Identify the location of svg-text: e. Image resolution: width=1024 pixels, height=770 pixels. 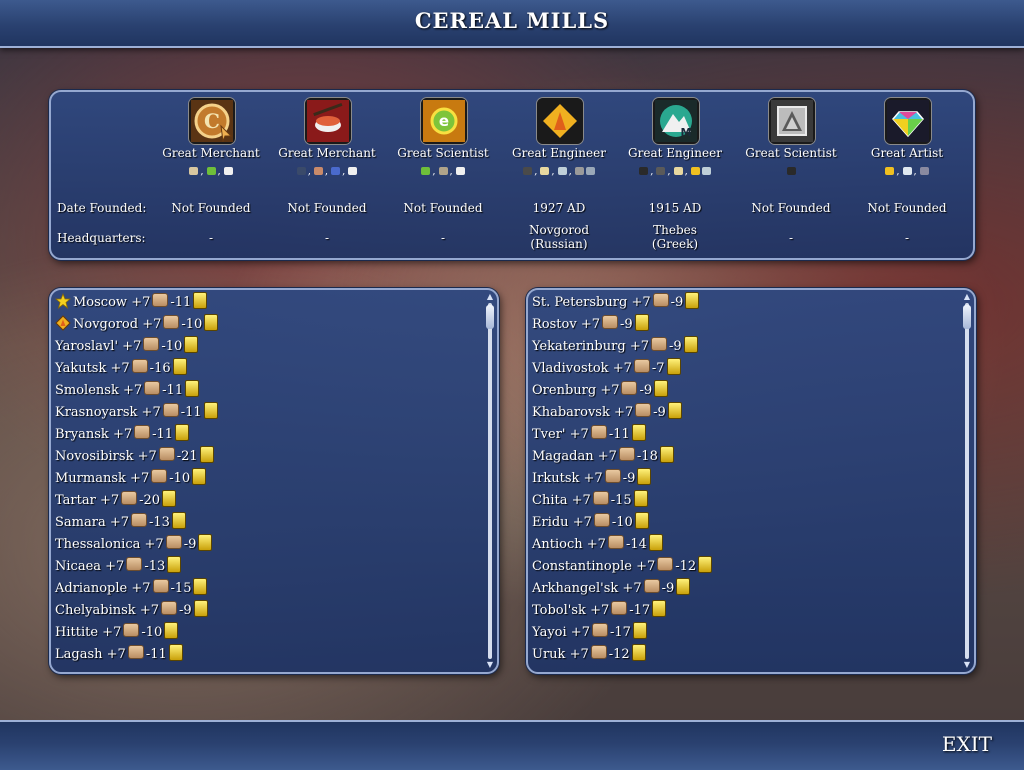
(444, 121).